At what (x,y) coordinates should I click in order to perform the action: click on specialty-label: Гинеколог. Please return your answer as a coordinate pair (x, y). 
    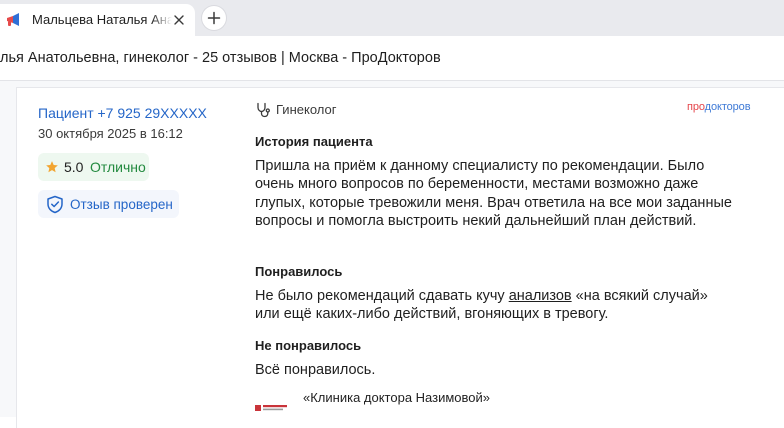
    Looking at the image, I should click on (306, 109).